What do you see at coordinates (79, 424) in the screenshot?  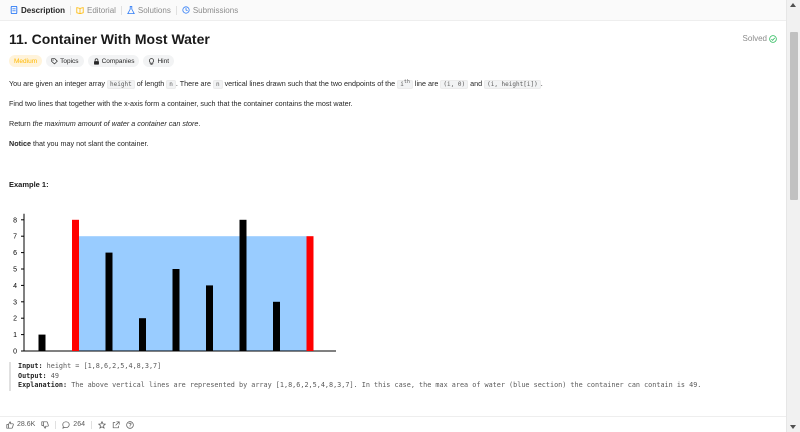 I see `comment-count: 264` at bounding box center [79, 424].